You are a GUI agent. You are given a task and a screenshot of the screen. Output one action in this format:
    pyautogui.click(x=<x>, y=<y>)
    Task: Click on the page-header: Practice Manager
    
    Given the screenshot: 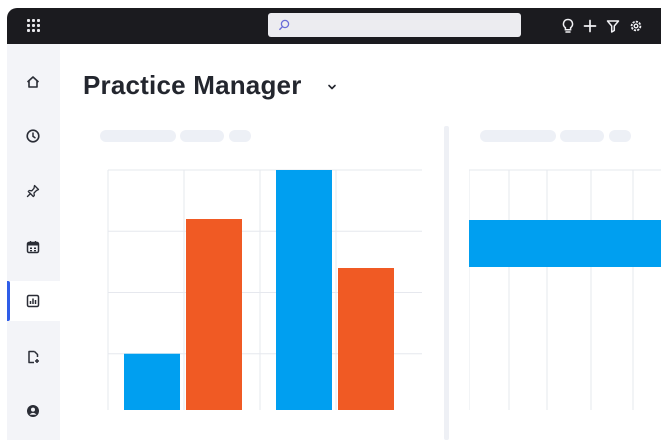 What is the action you would take?
    pyautogui.click(x=209, y=88)
    